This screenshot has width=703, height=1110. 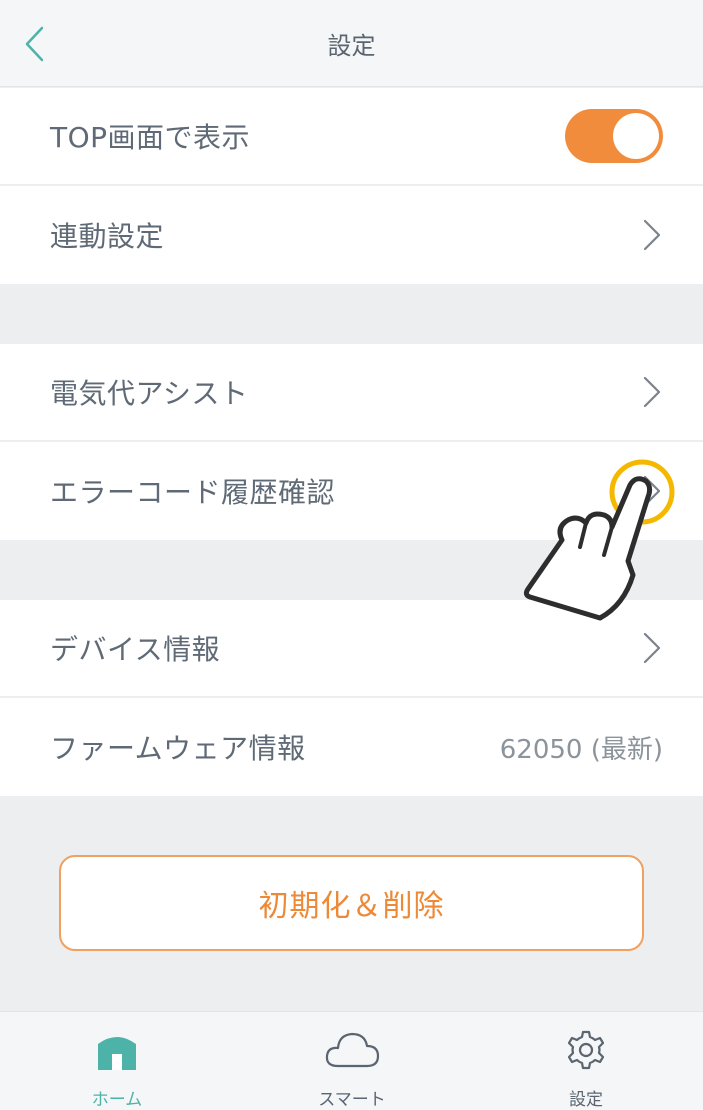 What do you see at coordinates (586, 1100) in the screenshot?
I see `tab-label: 設定` at bounding box center [586, 1100].